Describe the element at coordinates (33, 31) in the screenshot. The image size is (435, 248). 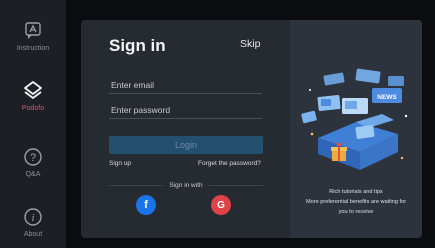
I see `instruction-icon` at that location.